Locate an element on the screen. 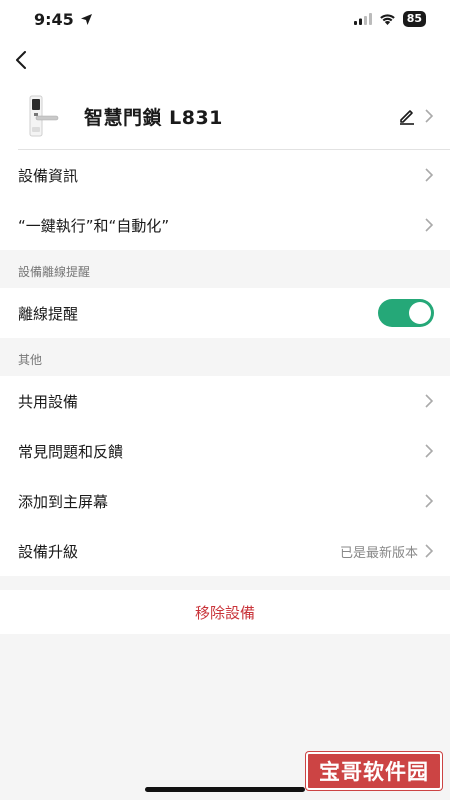 Image resolution: width=450 pixels, height=800 pixels. back-chevron-icon is located at coordinates (21, 60).